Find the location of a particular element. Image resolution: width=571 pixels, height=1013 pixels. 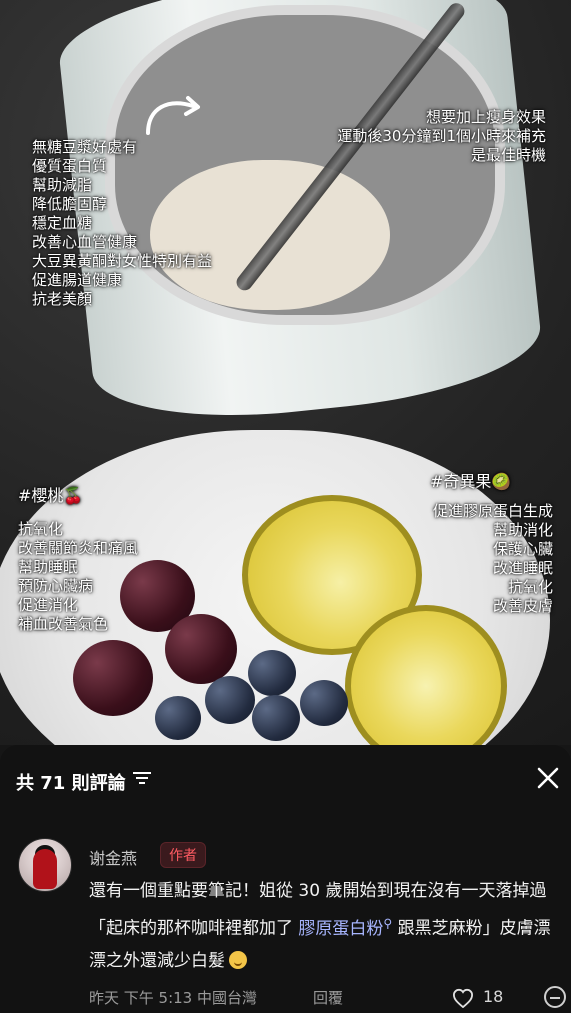

avatar is located at coordinates (45, 865).